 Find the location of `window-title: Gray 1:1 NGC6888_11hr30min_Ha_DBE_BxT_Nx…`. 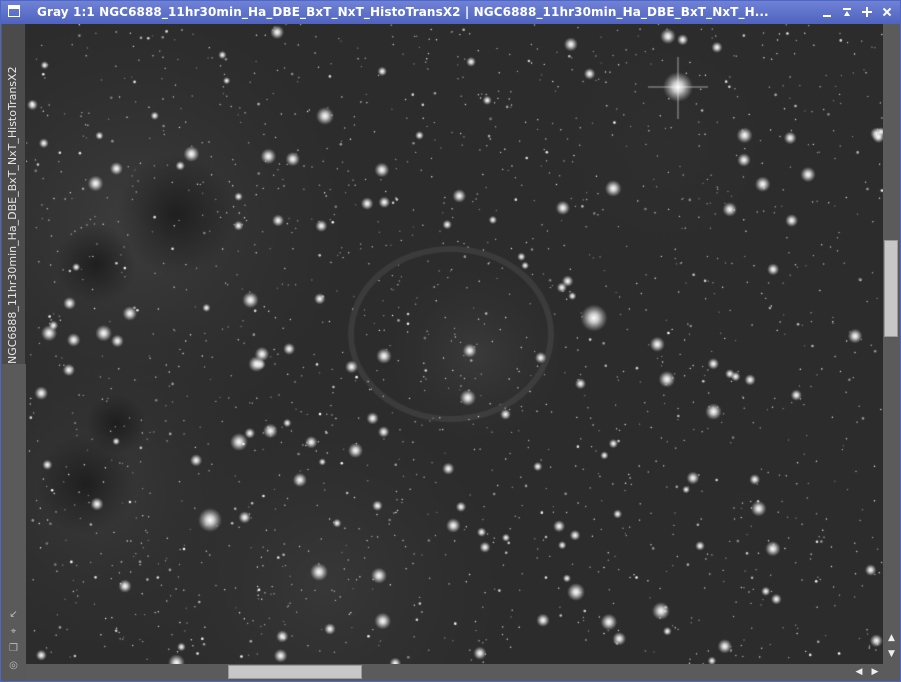

window-title: Gray 1:1 NGC6888_11hr30min_Ha_DBE_BxT_Nx… is located at coordinates (403, 12).